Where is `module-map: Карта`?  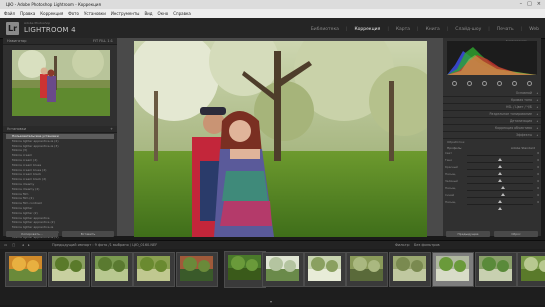
module-map: Карта is located at coordinates (403, 29).